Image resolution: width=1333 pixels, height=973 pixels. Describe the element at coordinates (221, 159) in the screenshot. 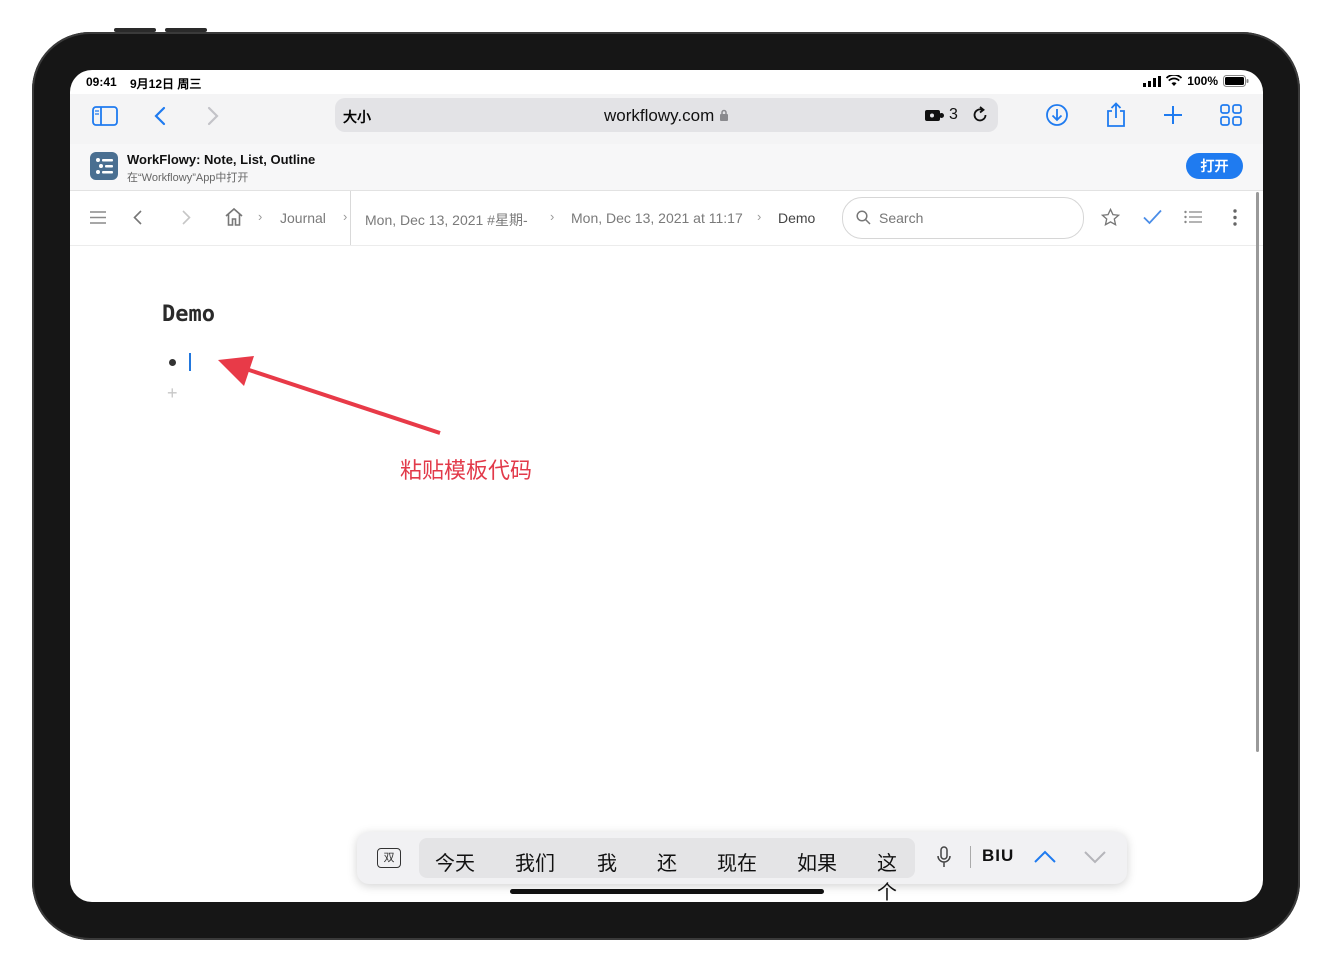

I see `banner-title: WorkFlowy: Note, List, Outline` at that location.